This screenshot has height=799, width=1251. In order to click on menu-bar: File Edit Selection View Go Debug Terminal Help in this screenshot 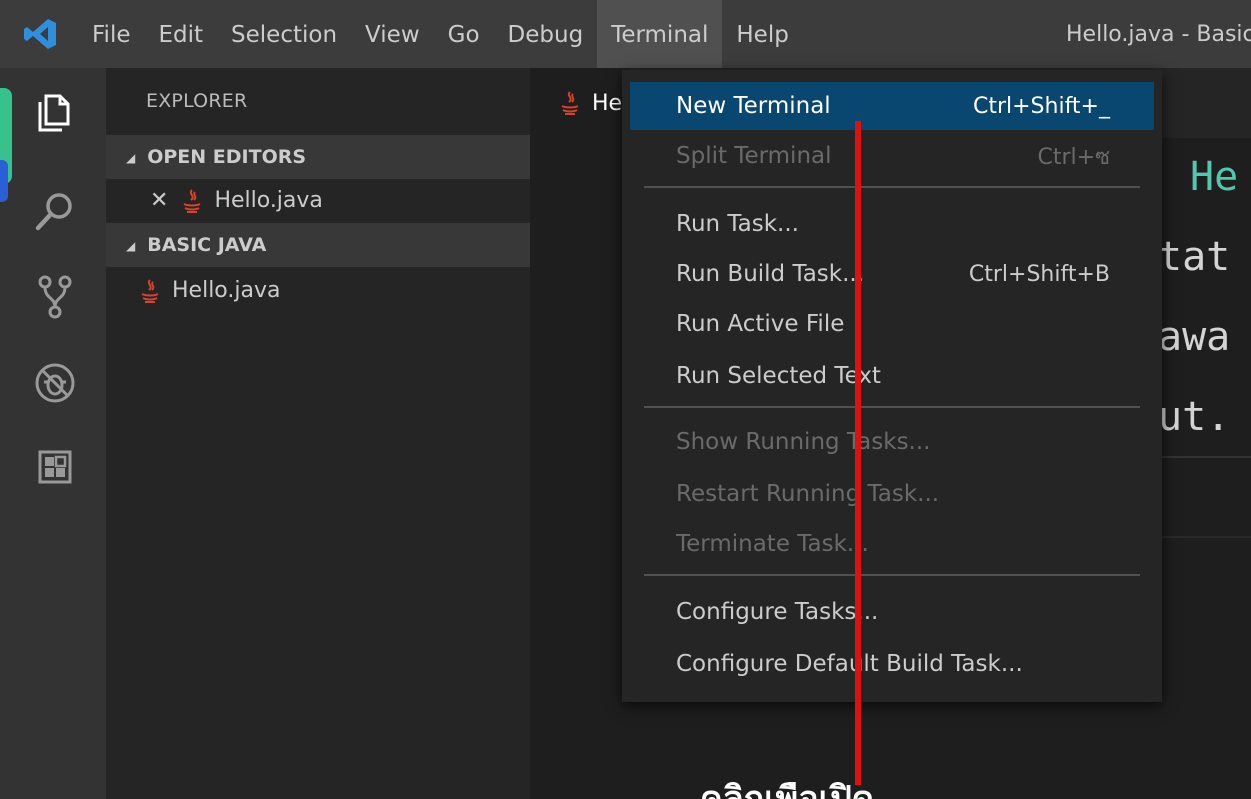, I will do `click(440, 34)`.